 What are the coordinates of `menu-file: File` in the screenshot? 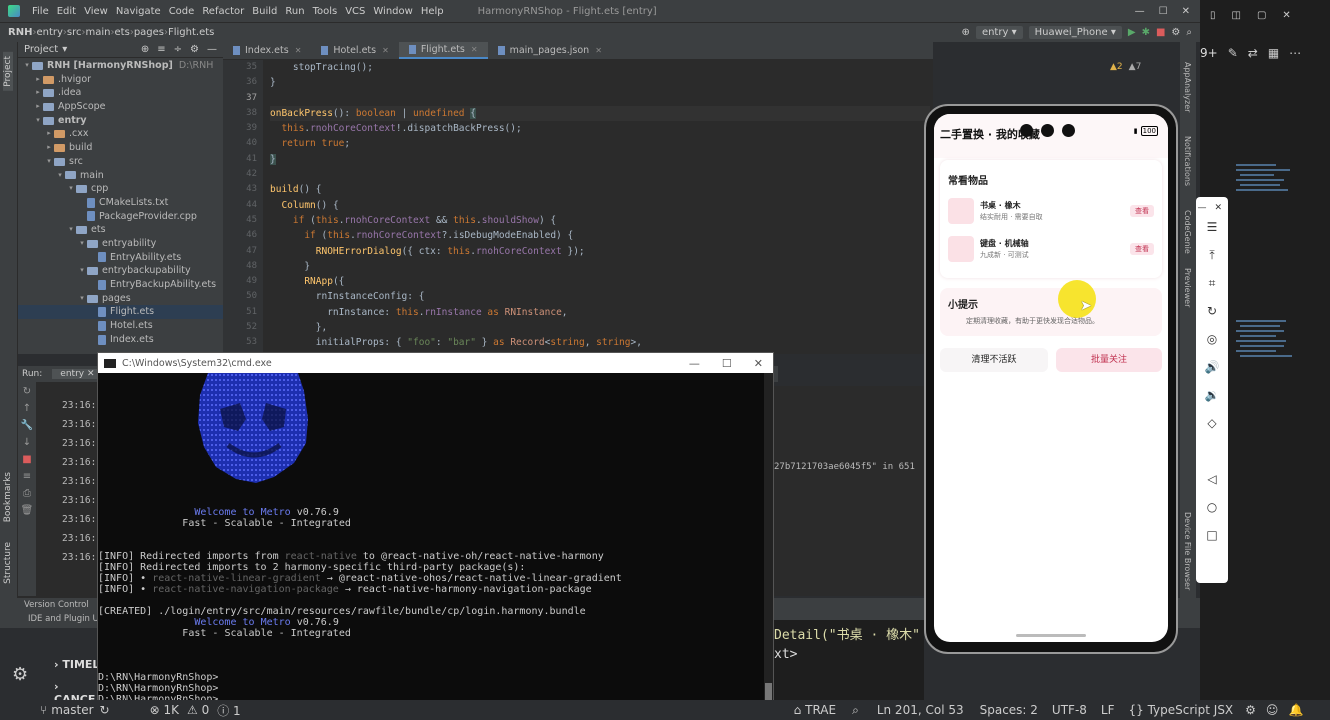 It's located at (40, 11).